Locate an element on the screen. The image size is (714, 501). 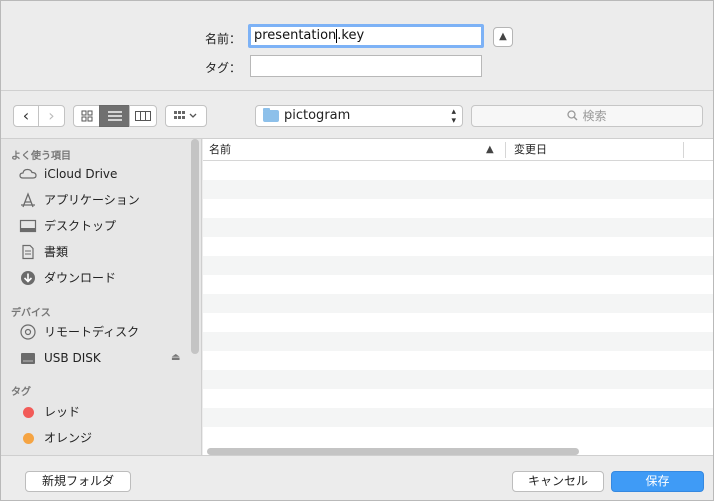
expand-dialog-button: ▲ is located at coordinates (503, 37).